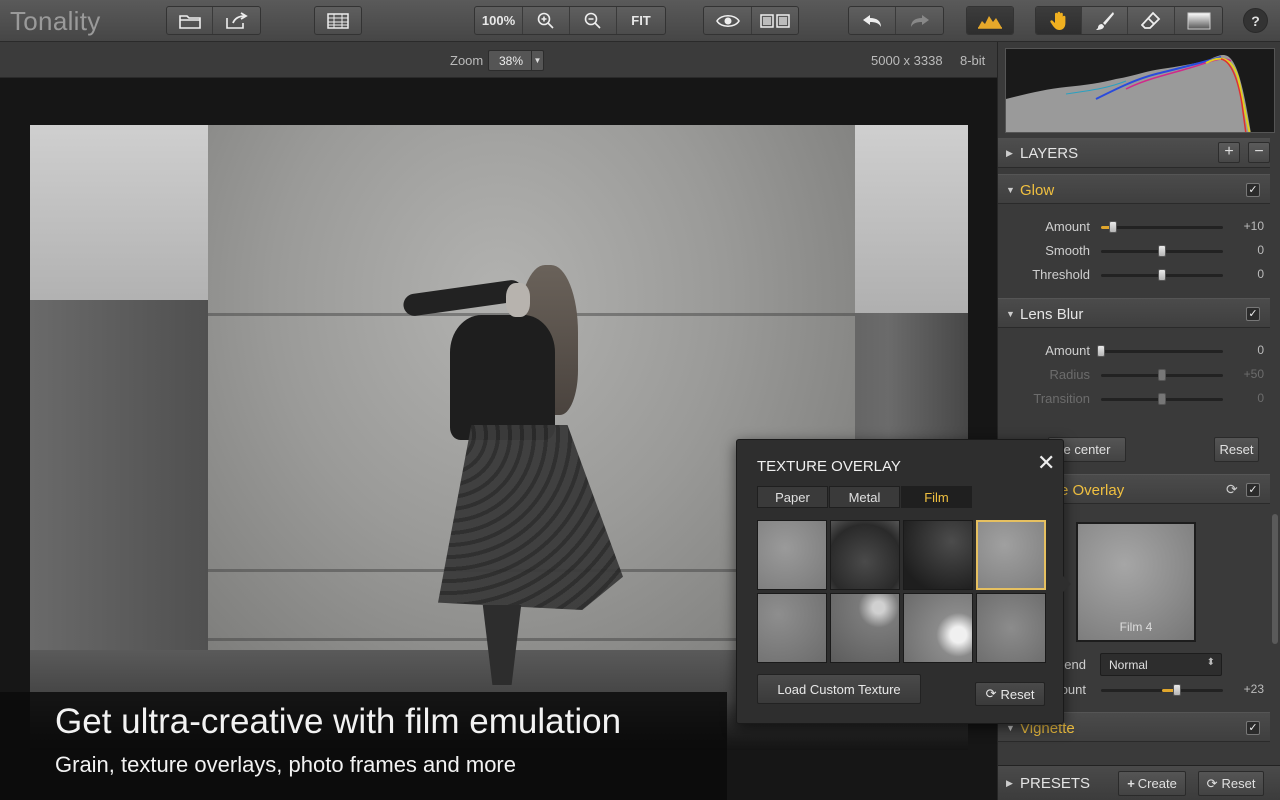 The image size is (1280, 800). I want to click on eye-icon, so click(727, 20).